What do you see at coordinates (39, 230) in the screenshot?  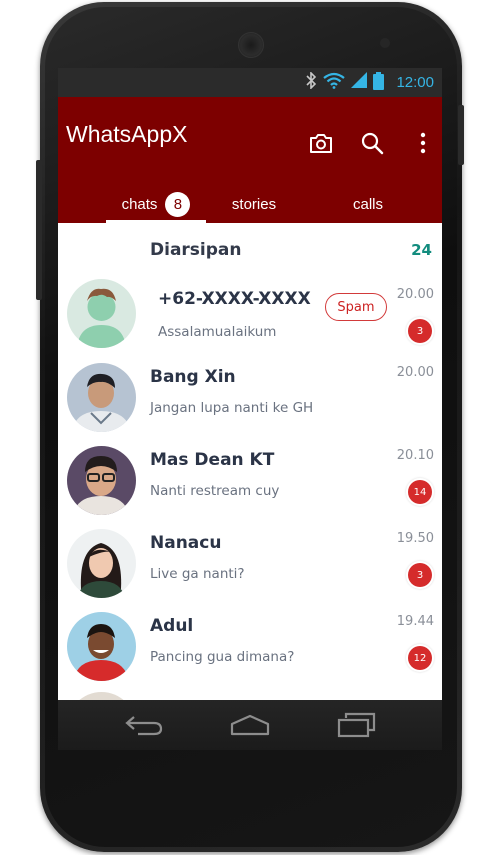 I see `power-button` at bounding box center [39, 230].